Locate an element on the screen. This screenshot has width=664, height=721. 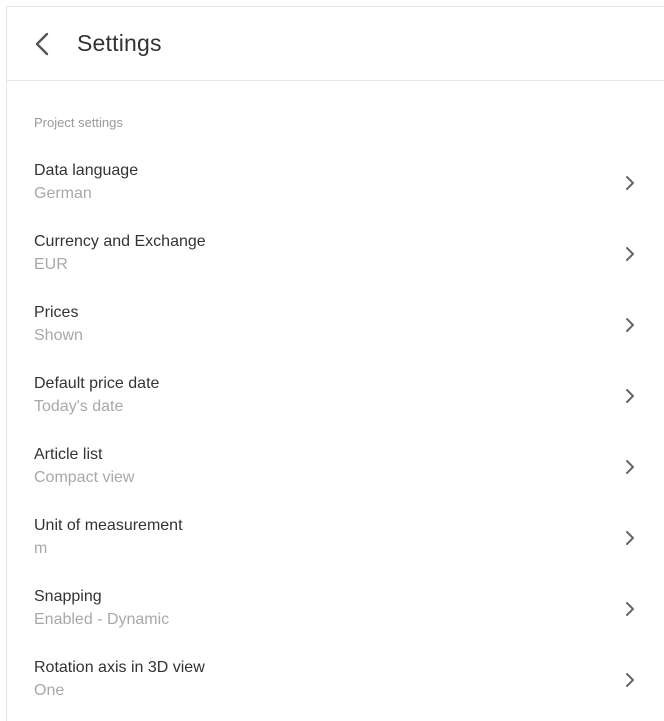
settings-item-label: Article list is located at coordinates (68, 454).